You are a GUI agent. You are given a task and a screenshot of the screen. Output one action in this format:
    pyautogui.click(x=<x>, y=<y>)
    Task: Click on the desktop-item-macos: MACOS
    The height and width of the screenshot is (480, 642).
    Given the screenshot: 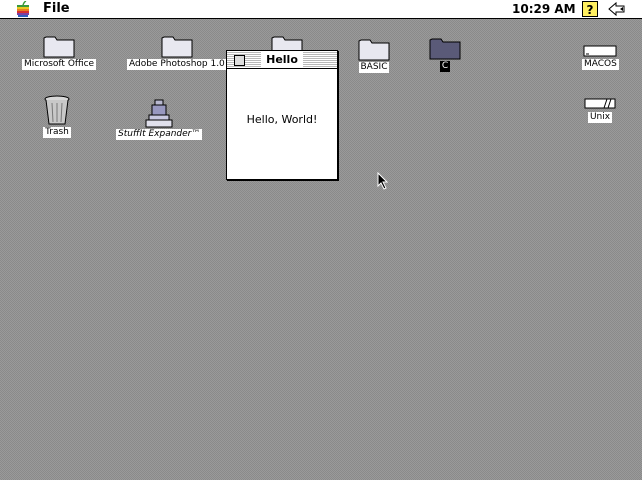 What is the action you would take?
    pyautogui.click(x=600, y=57)
    